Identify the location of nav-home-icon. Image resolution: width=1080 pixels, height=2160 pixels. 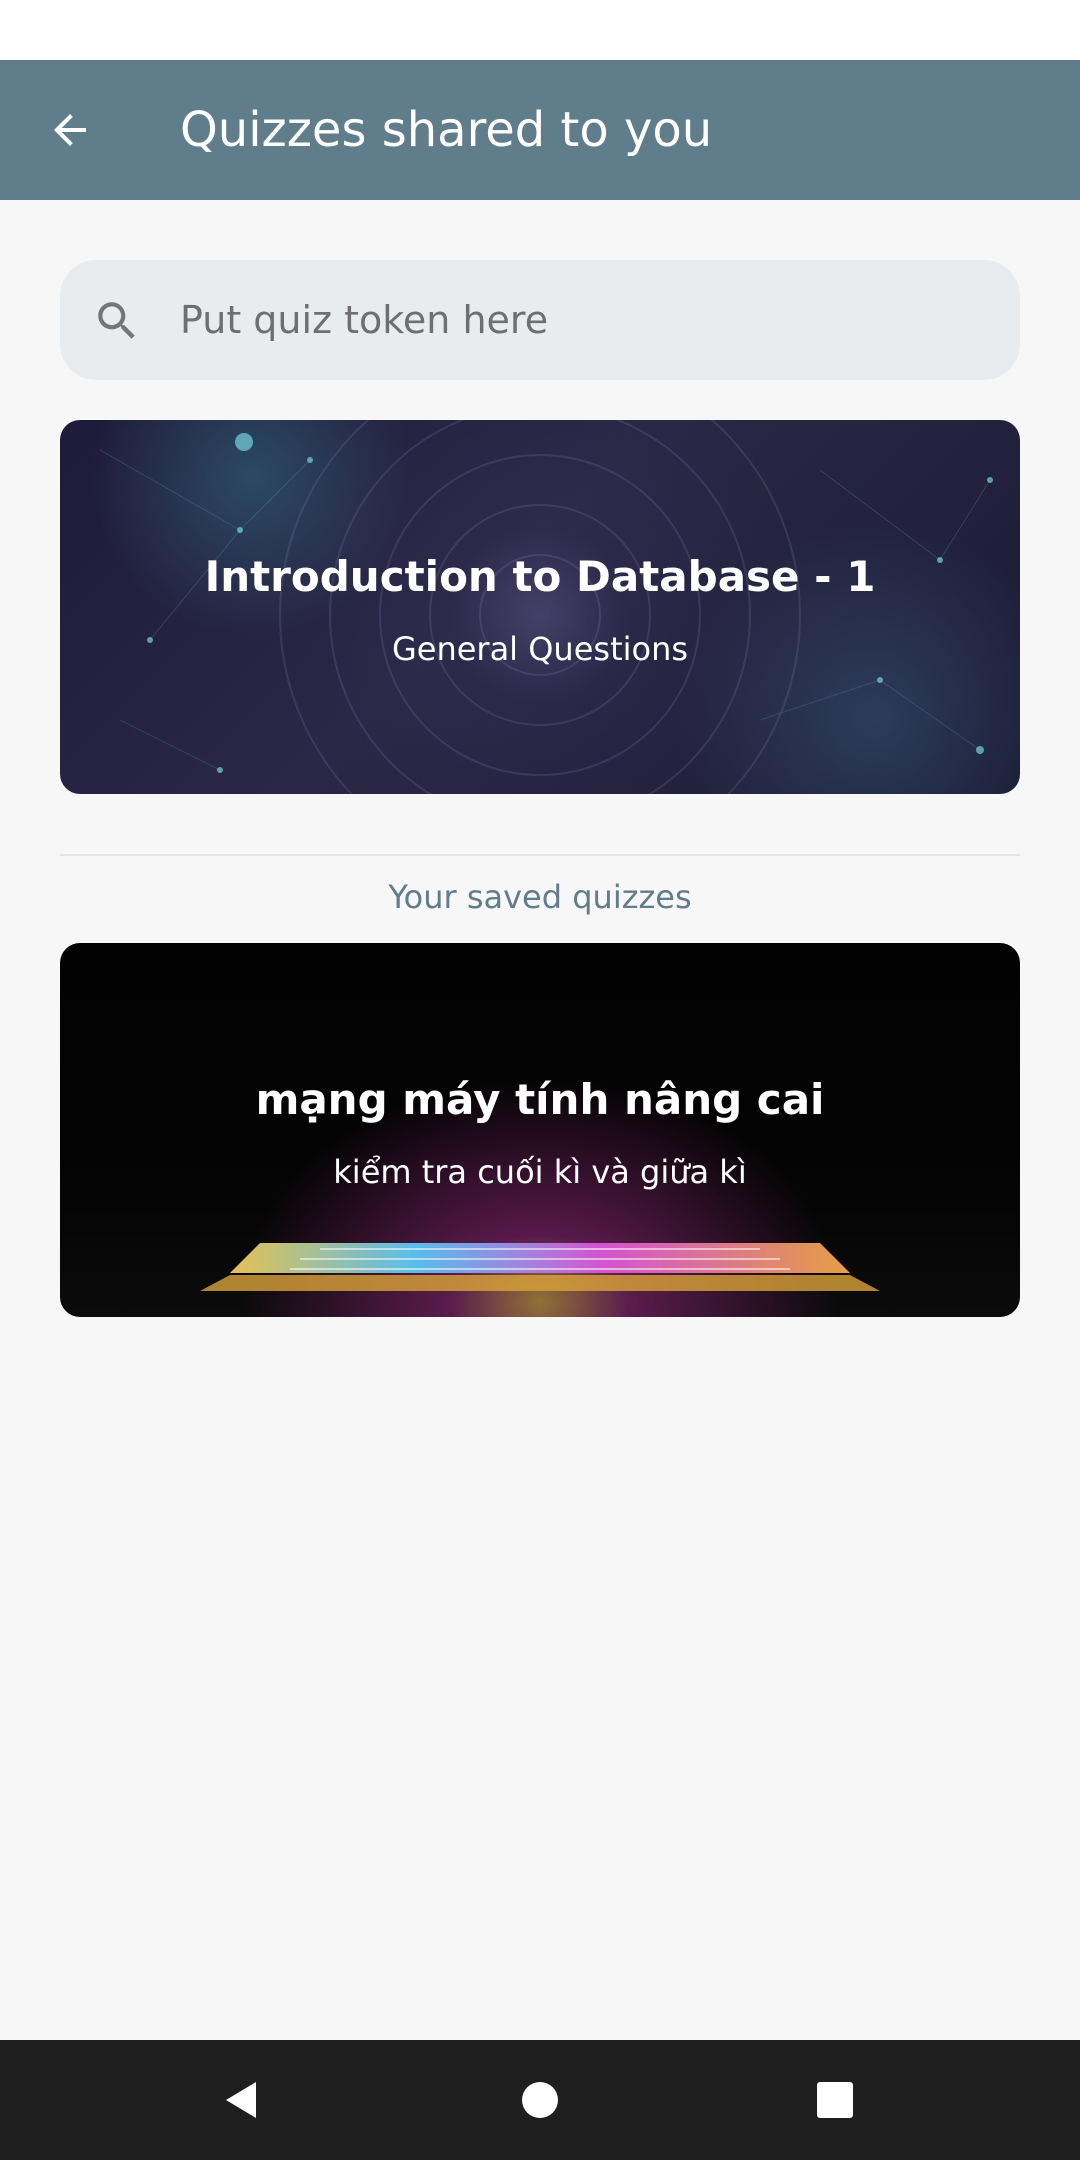
(540, 2100).